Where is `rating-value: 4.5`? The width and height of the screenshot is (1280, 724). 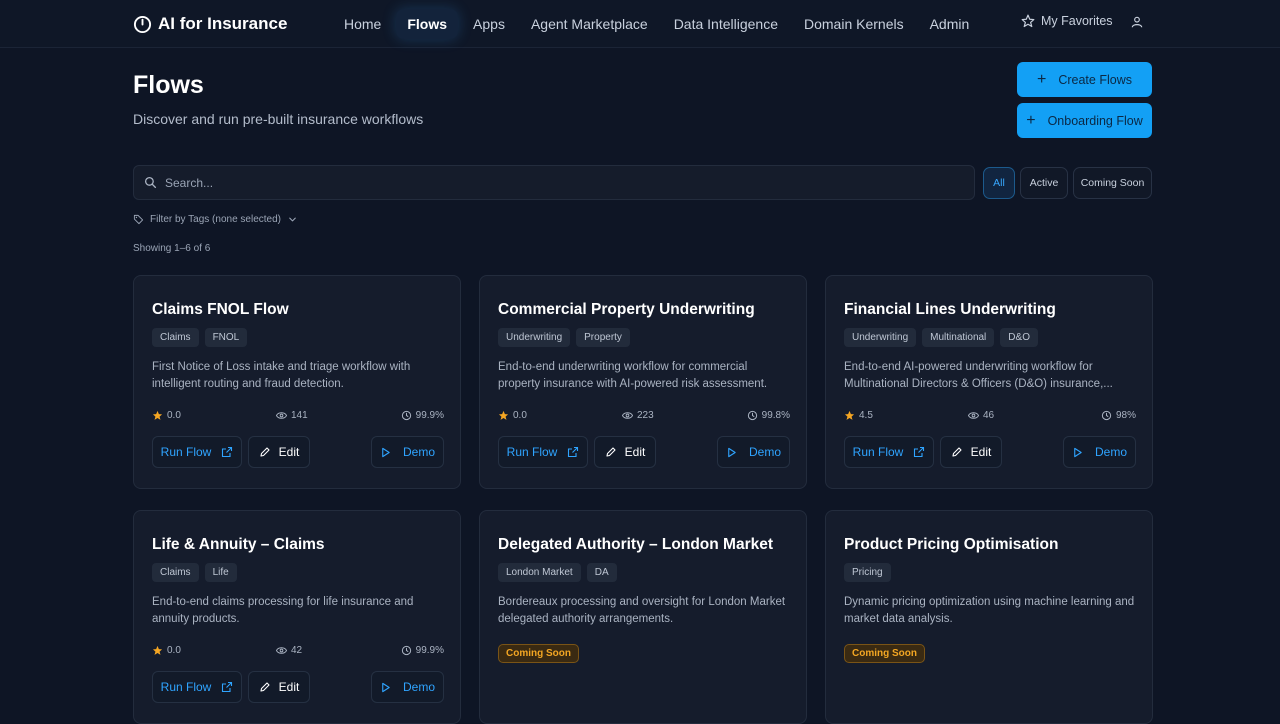 rating-value: 4.5 is located at coordinates (866, 415).